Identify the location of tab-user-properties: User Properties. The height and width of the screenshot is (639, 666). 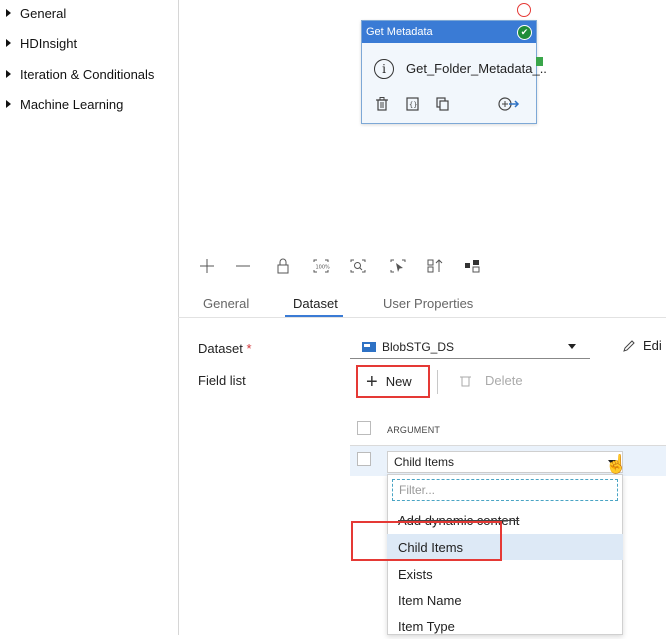
(428, 303).